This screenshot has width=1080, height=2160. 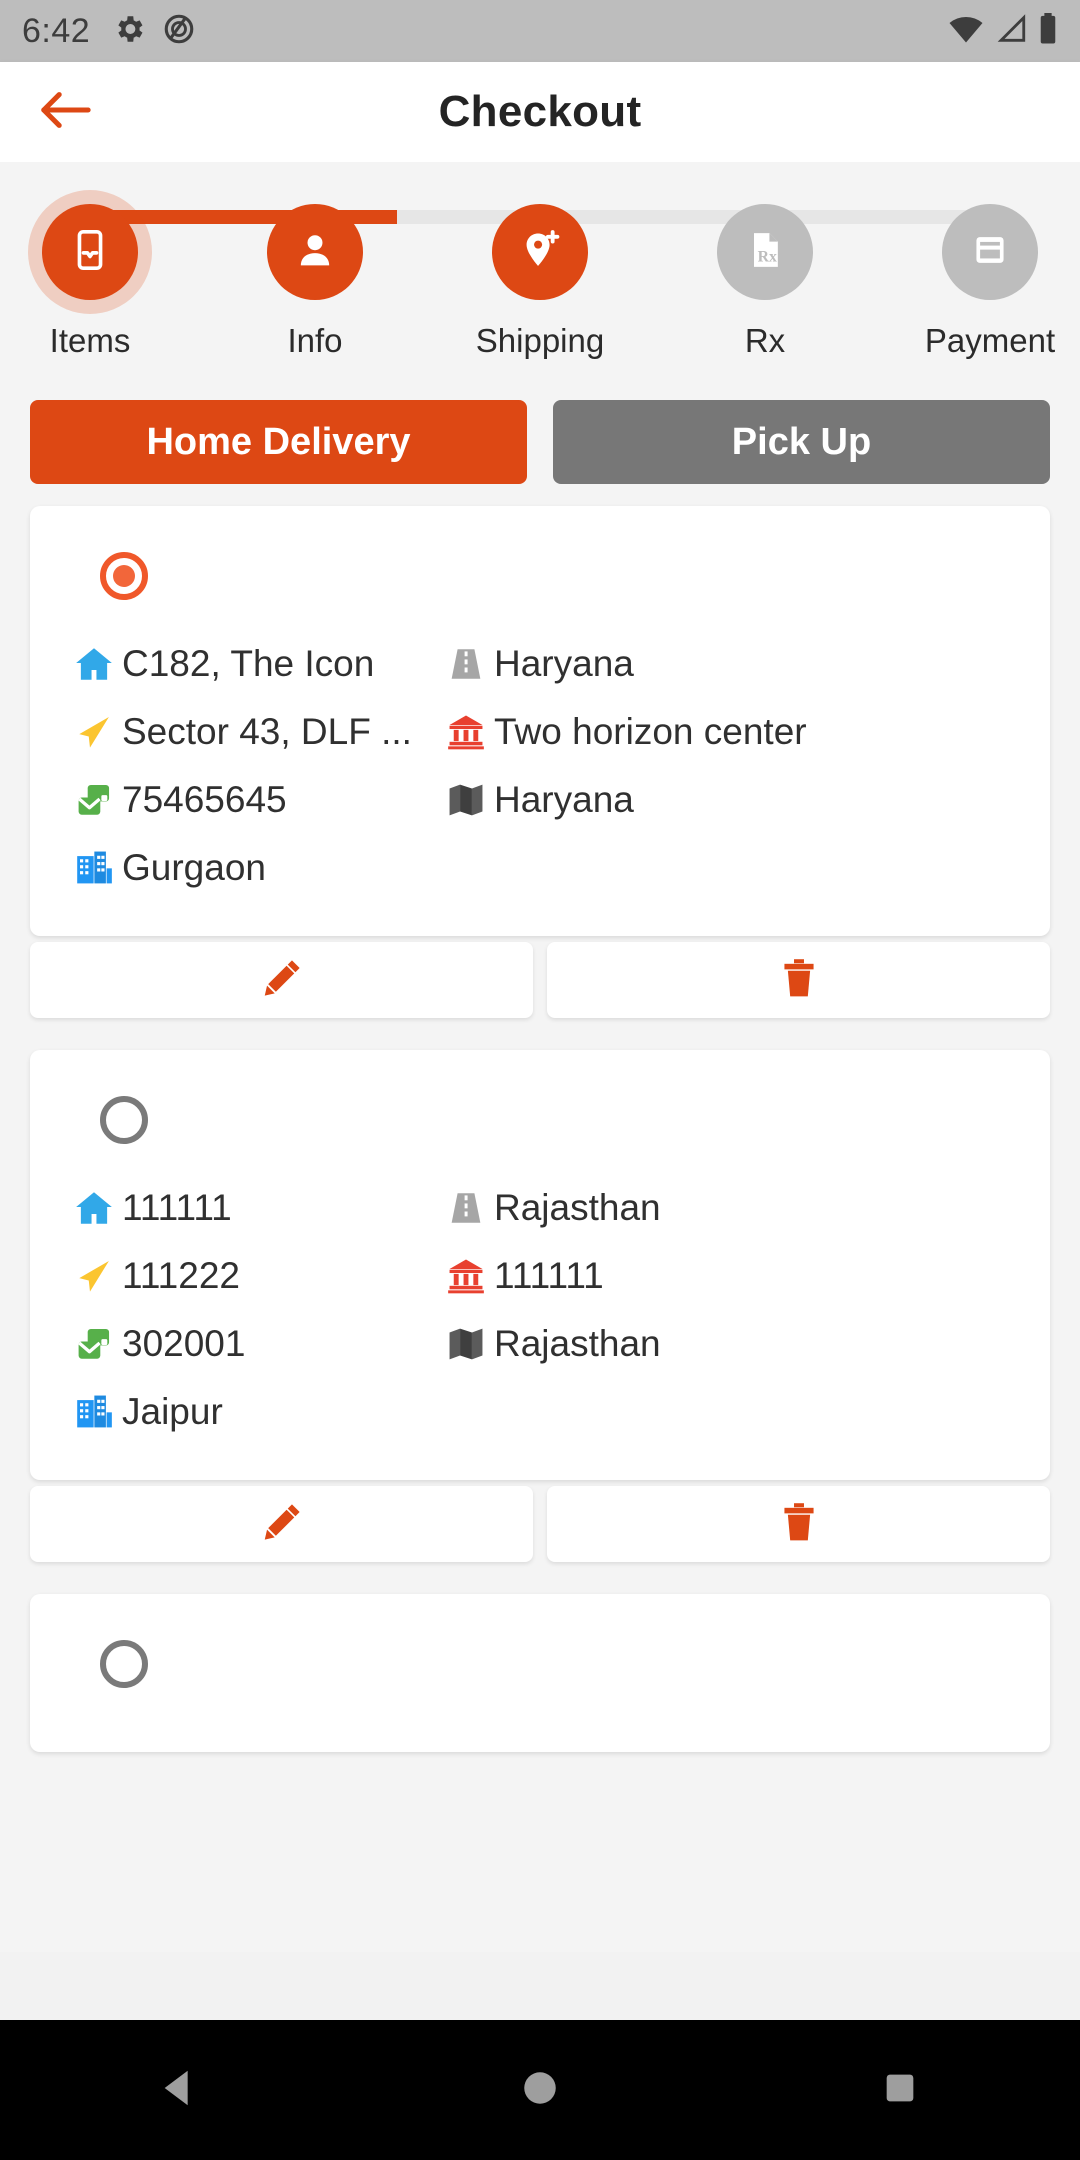 I want to click on address-2-landmark-text: 111111, so click(x=549, y=1275).